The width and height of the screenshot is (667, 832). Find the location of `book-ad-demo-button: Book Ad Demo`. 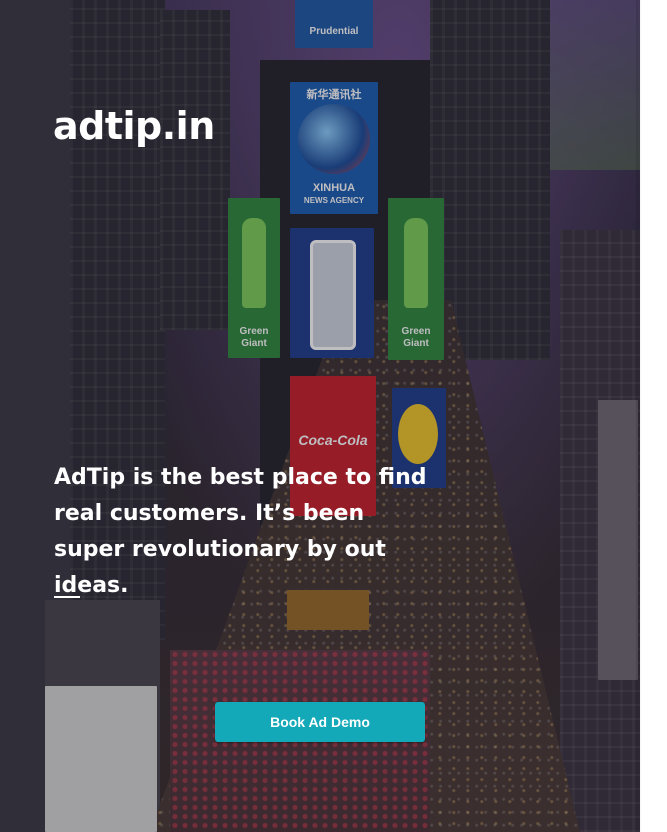

book-ad-demo-button: Book Ad Demo is located at coordinates (320, 722).